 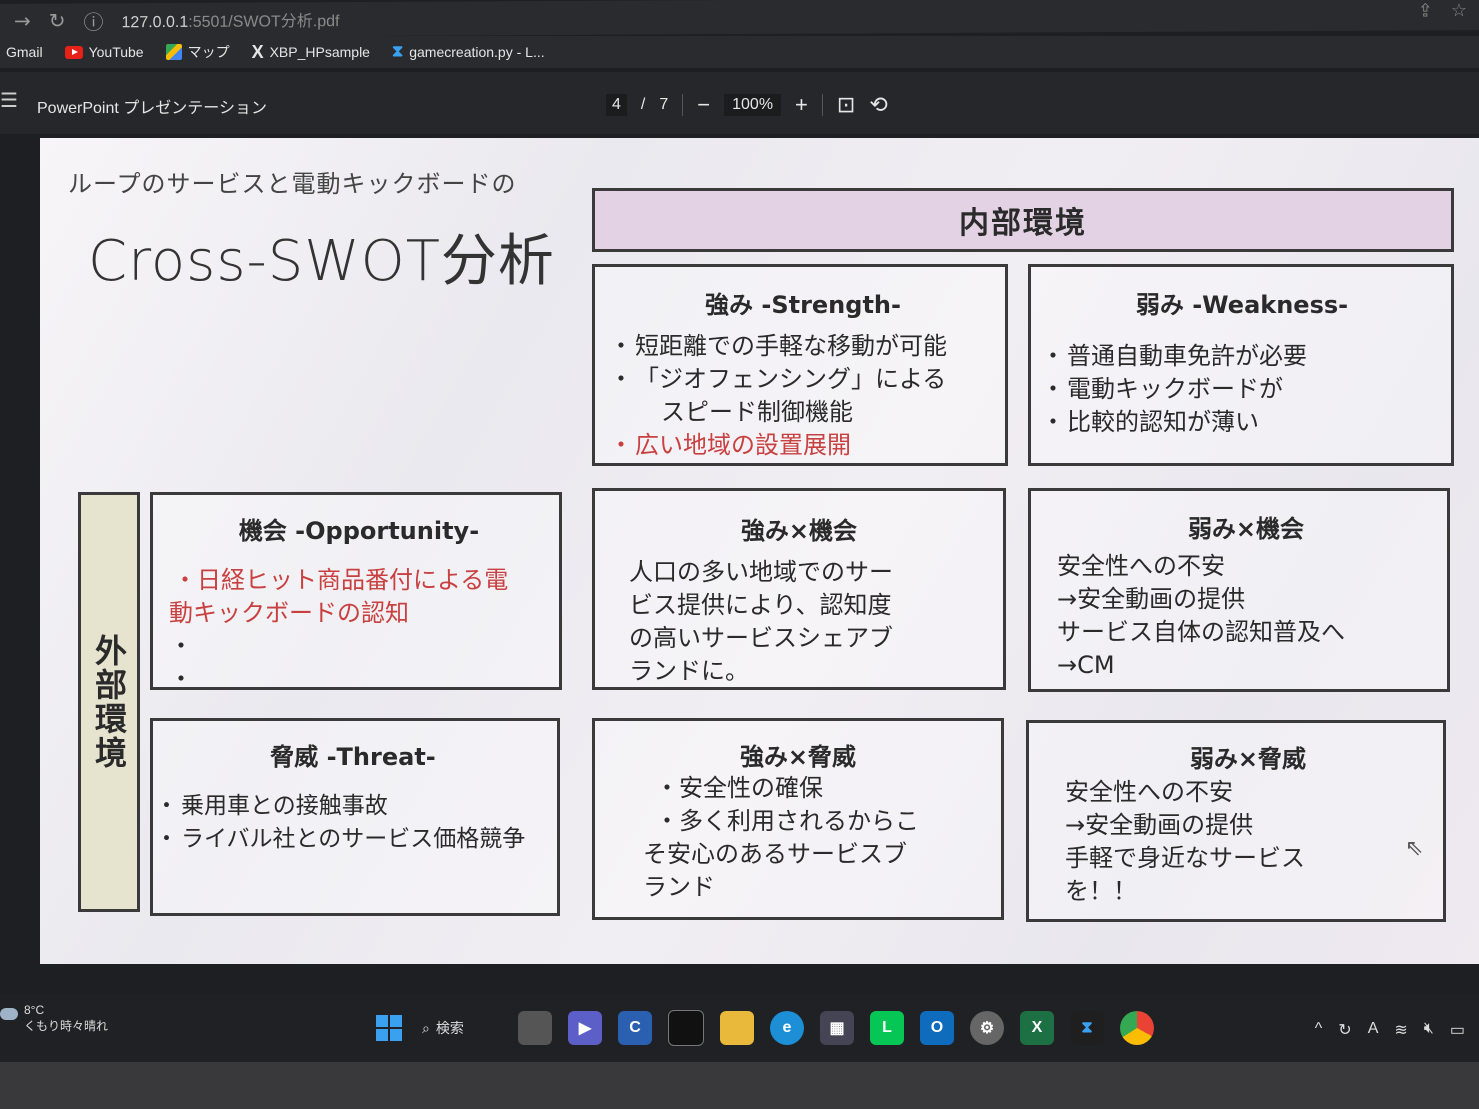 What do you see at coordinates (787, 1028) in the screenshot?
I see `edge-icon: e` at bounding box center [787, 1028].